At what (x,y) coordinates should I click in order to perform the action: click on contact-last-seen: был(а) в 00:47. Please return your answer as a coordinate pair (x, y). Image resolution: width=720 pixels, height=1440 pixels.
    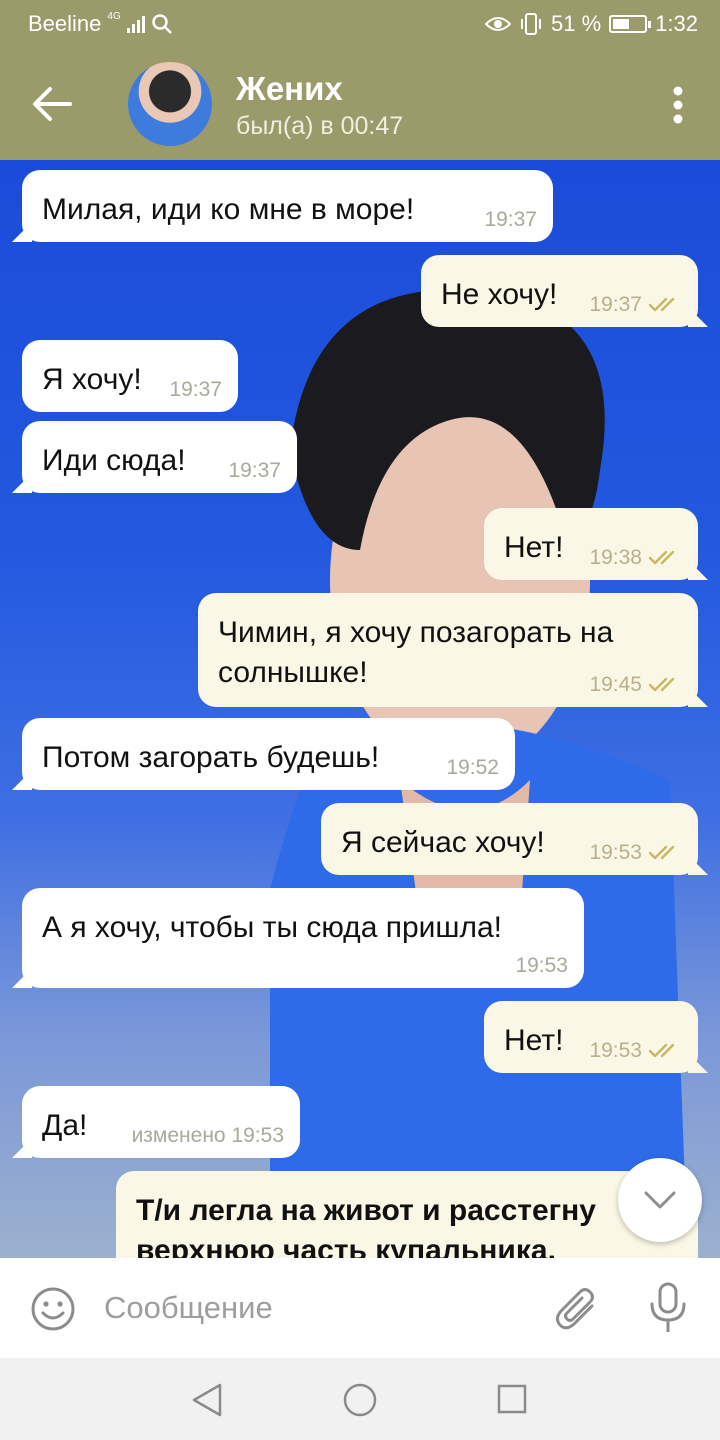
    Looking at the image, I should click on (320, 126).